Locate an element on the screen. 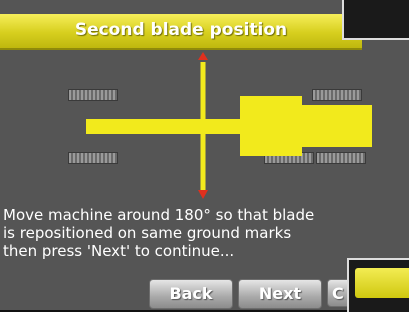  back-button: Back is located at coordinates (191, 294).